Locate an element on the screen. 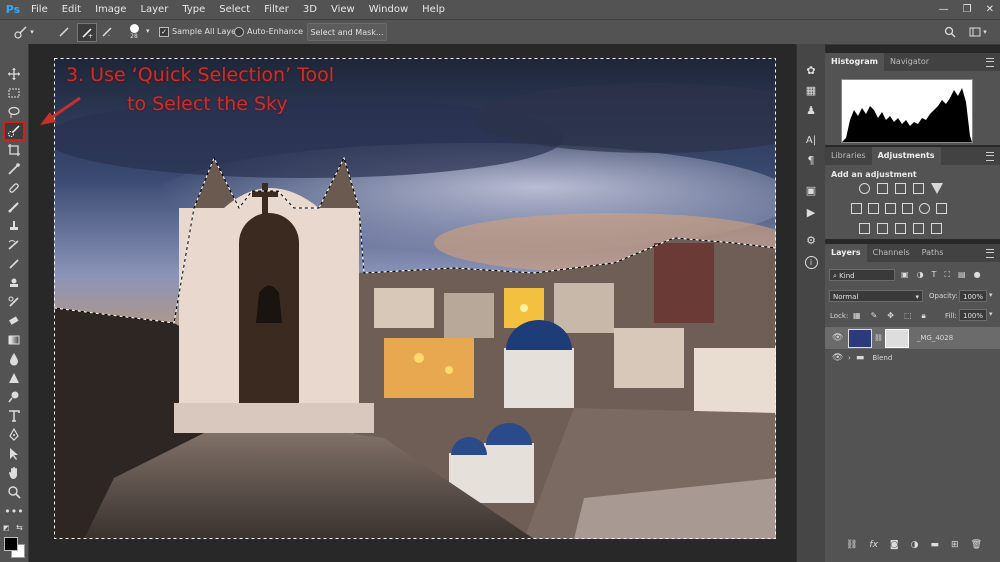 This screenshot has height=562, width=1000. close-button: ✕ is located at coordinates (990, 9).